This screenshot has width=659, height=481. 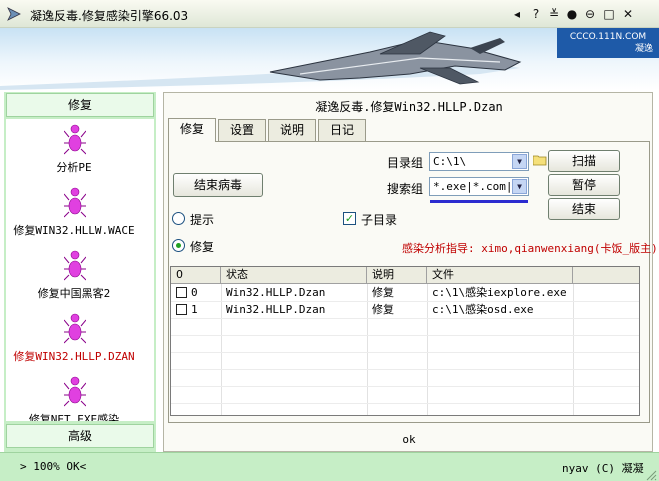 I want to click on end-button: 结束, so click(x=584, y=209).